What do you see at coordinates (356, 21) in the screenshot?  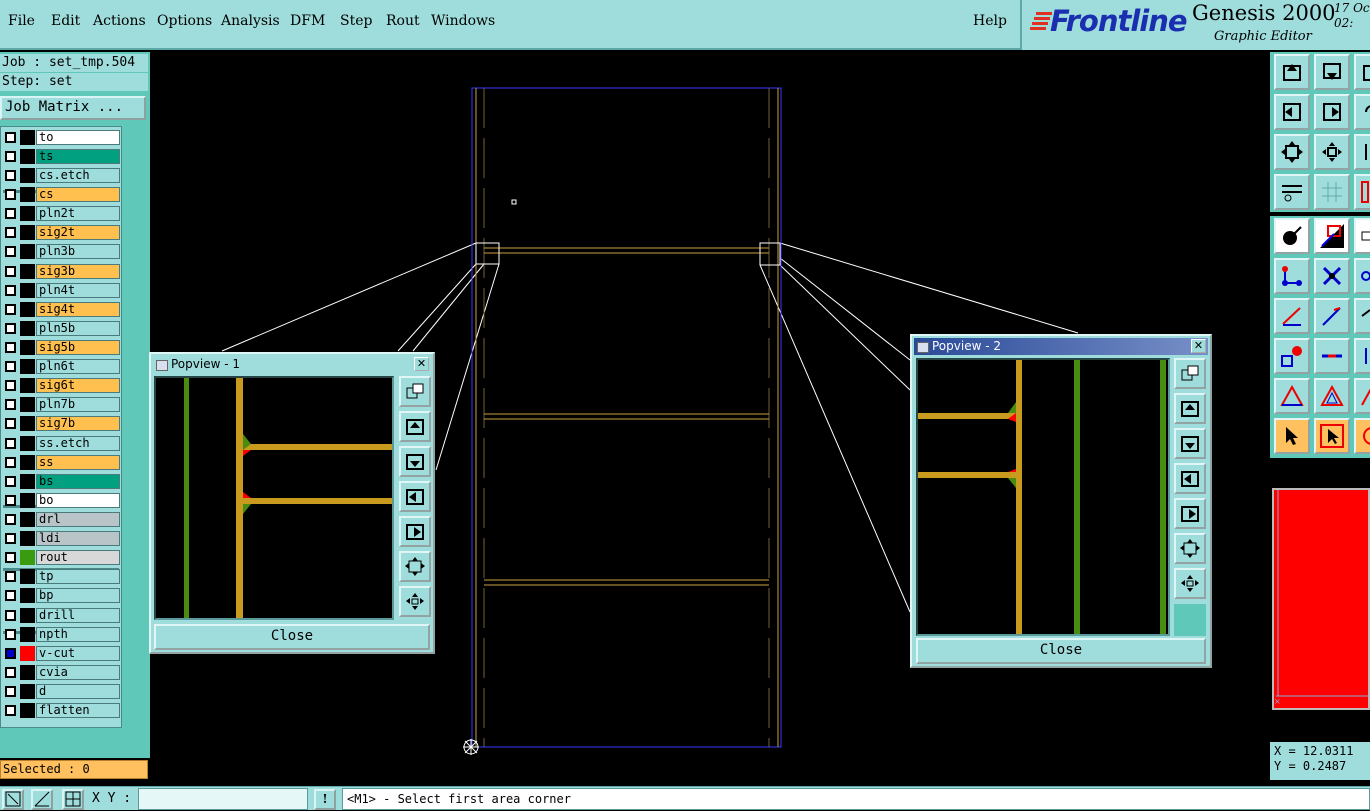 I see `menu-step: Step` at bounding box center [356, 21].